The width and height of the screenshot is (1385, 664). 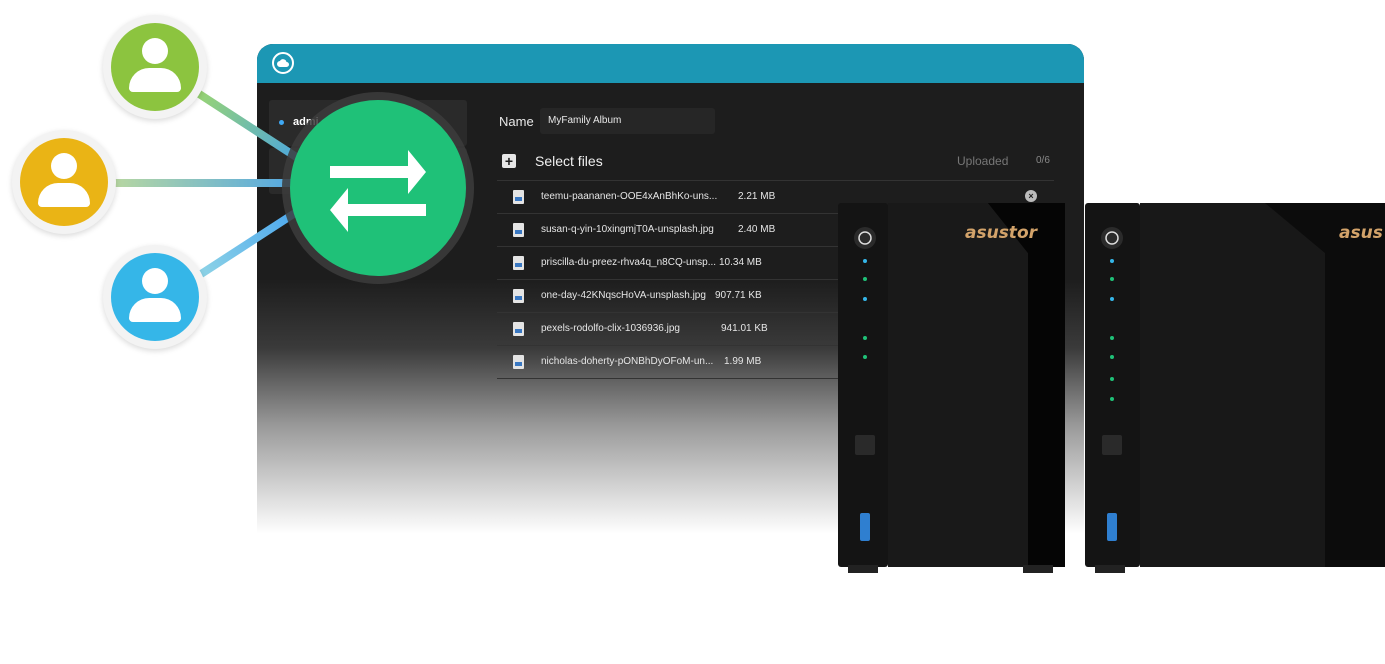 What do you see at coordinates (627, 121) in the screenshot?
I see `album-name-input: MyFamily Album` at bounding box center [627, 121].